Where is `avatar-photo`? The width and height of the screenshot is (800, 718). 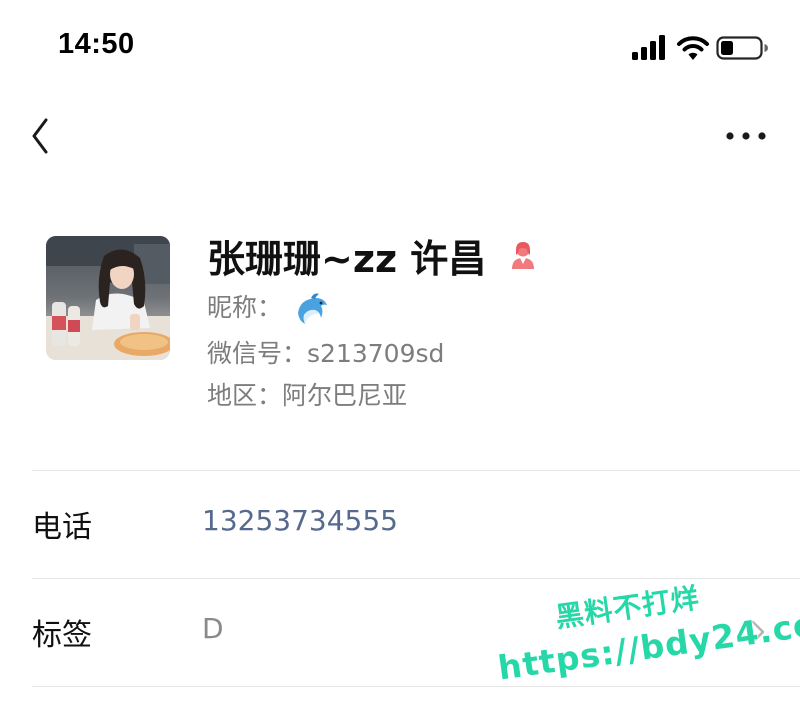 avatar-photo is located at coordinates (108, 298).